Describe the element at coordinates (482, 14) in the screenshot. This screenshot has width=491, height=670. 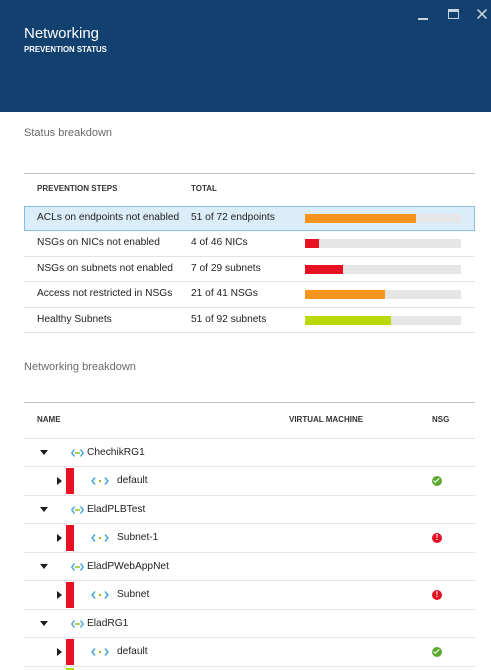
I see `close-icon` at that location.